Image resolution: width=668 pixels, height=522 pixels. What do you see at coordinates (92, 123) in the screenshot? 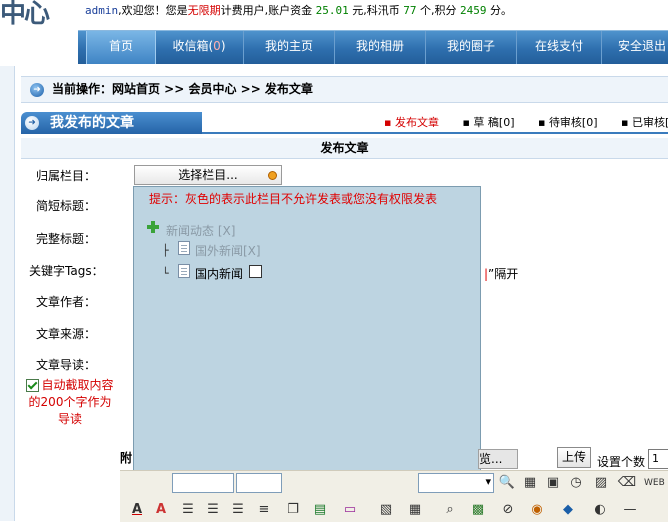
I see `section-title: 我发布的文章` at bounding box center [92, 123].